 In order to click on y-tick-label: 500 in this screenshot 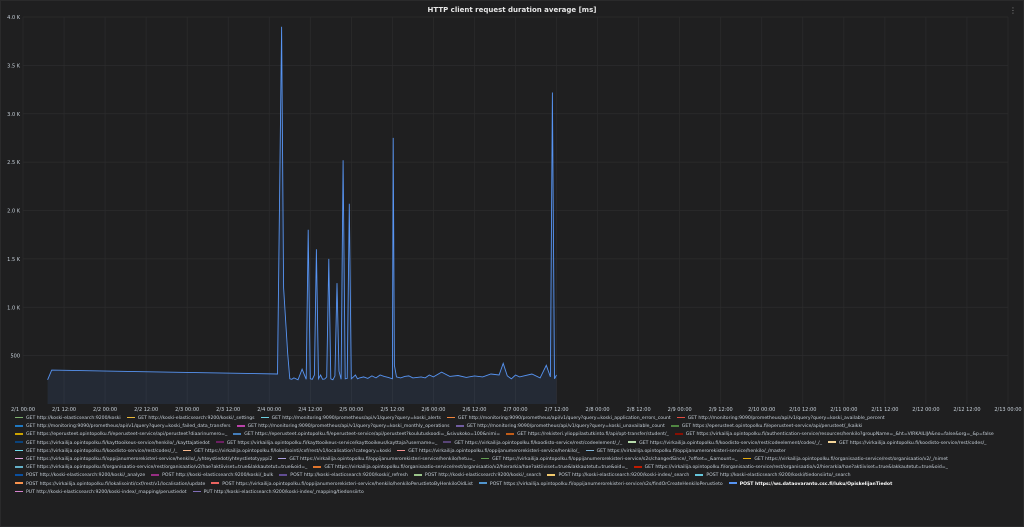, I will do `click(15, 357)`.